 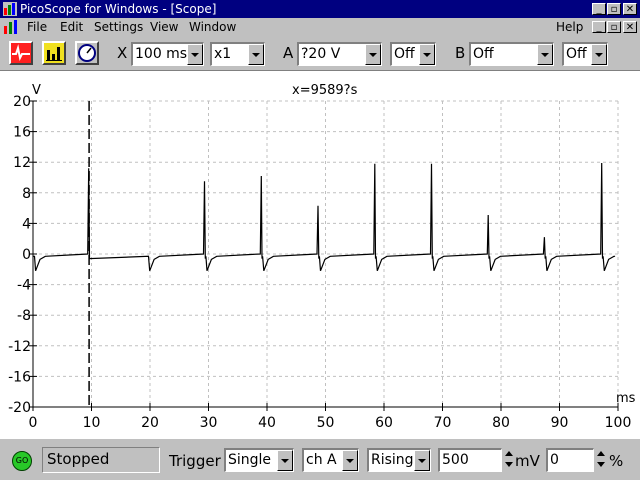 I want to click on x-tick-label: 20, so click(x=150, y=423).